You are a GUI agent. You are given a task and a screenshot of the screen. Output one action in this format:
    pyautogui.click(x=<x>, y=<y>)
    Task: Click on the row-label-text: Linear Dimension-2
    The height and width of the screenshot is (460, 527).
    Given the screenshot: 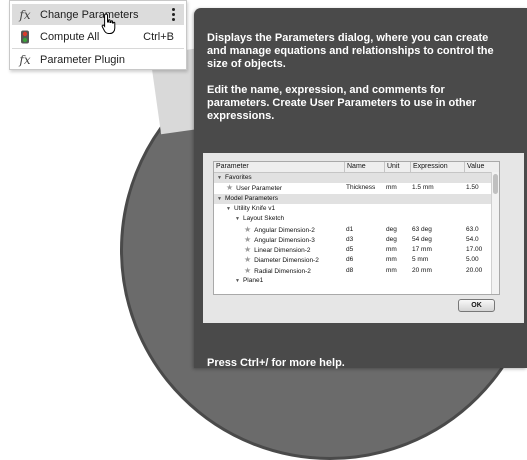 What is the action you would take?
    pyautogui.click(x=282, y=251)
    